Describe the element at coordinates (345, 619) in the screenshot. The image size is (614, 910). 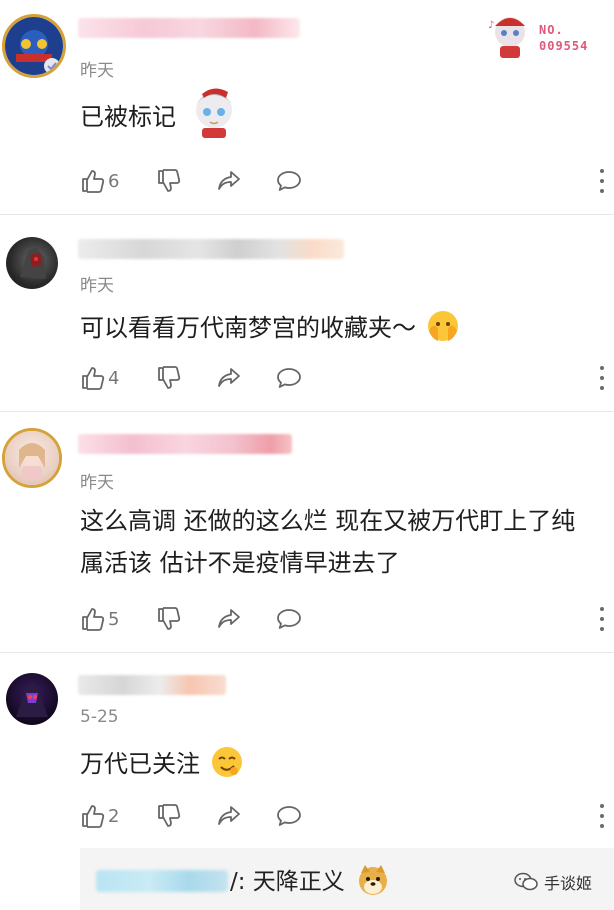
I see `comment-actions: 5` at that location.